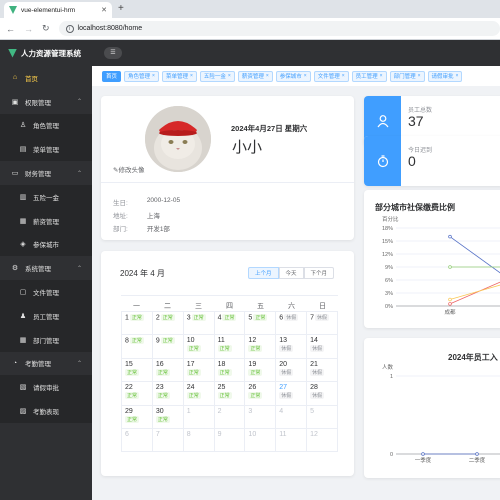  Describe the element at coordinates (322, 440) in the screenshot. I see `calendar-day: 12` at that location.